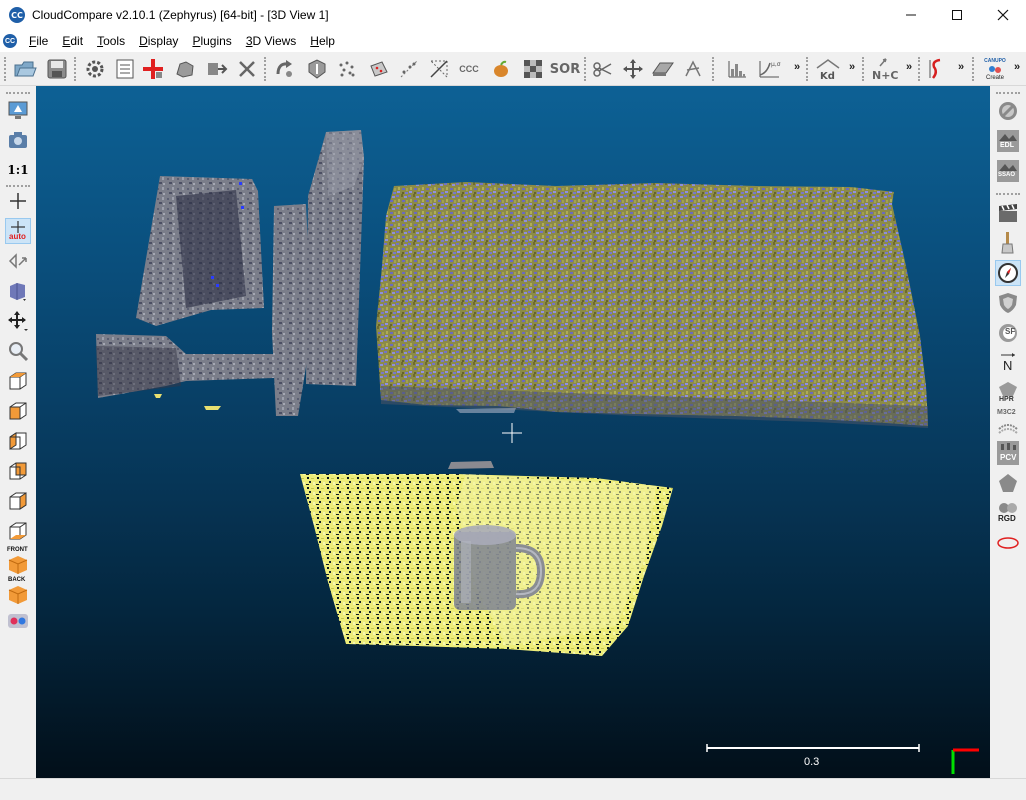  I want to click on interaction-mode-button, so click(18, 321).